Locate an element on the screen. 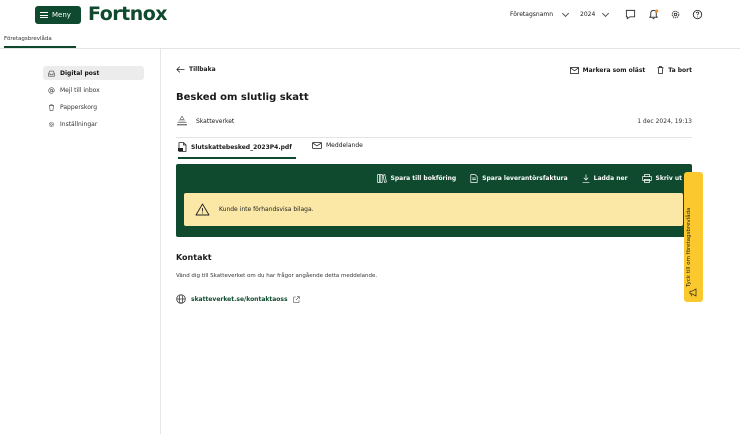 This screenshot has width=740, height=434. sidebar-item-label: Inställningar is located at coordinates (79, 124).